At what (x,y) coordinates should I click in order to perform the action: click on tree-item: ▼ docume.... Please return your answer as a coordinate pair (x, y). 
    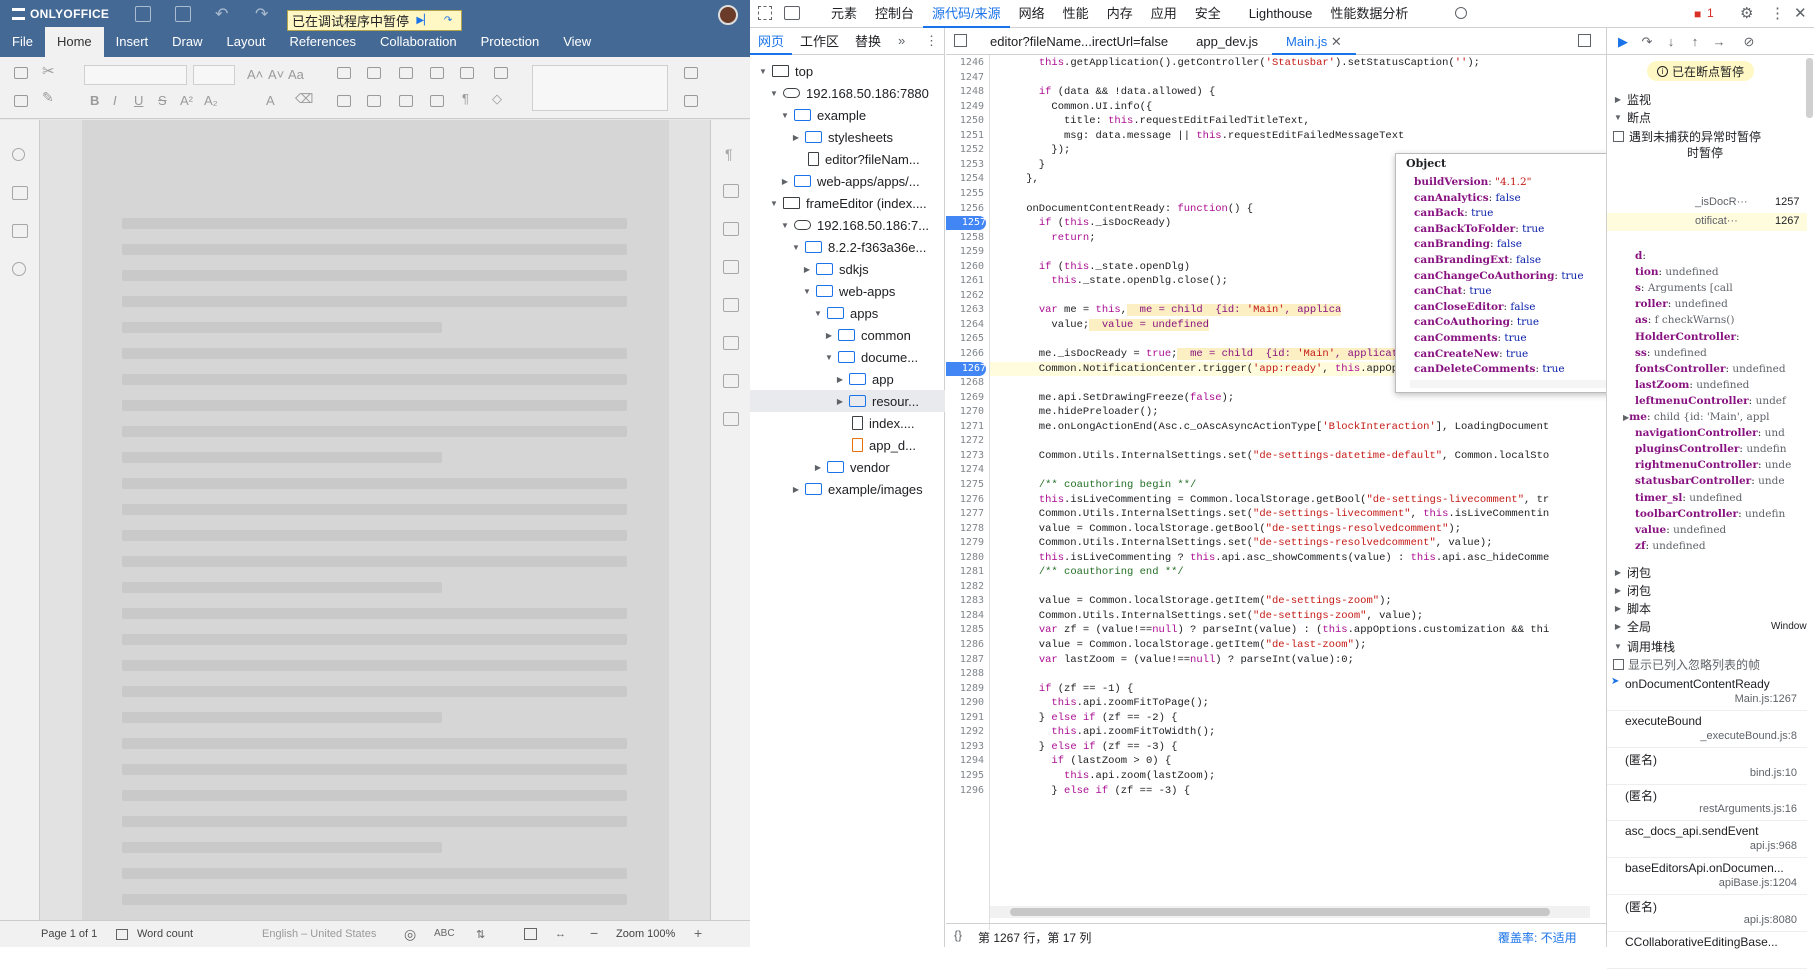
    Looking at the image, I should click on (847, 357).